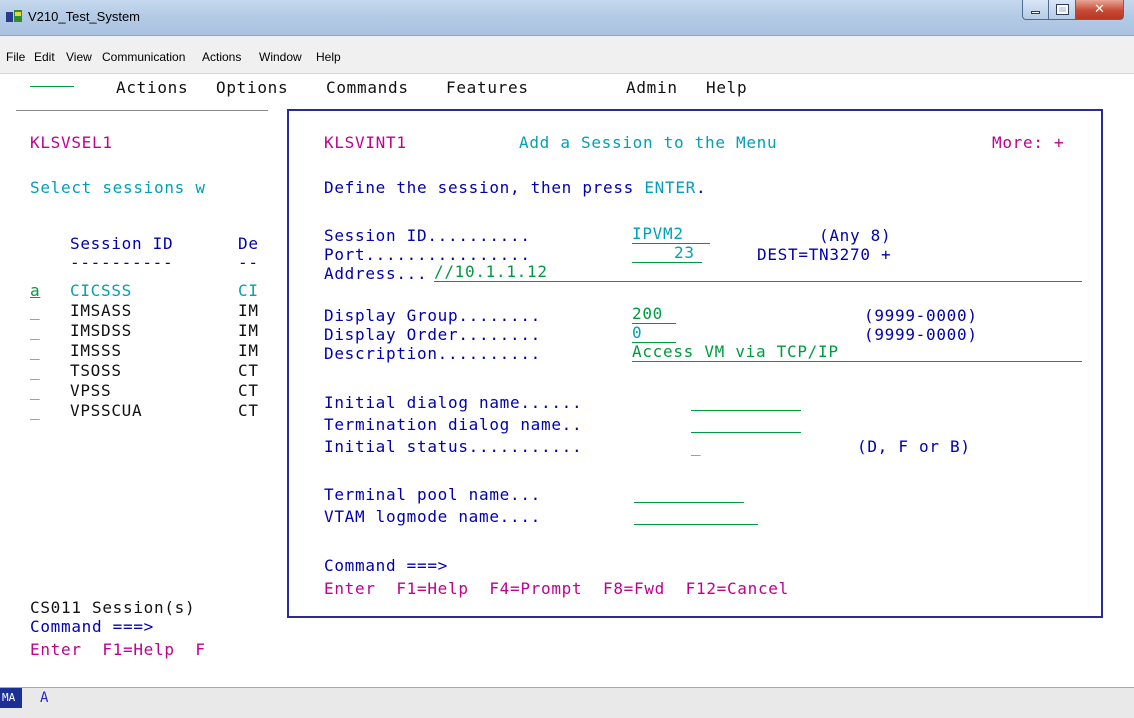 The width and height of the screenshot is (1134, 718). Describe the element at coordinates (101, 330) in the screenshot. I see `session-id-imsdss: IMSDSS` at that location.